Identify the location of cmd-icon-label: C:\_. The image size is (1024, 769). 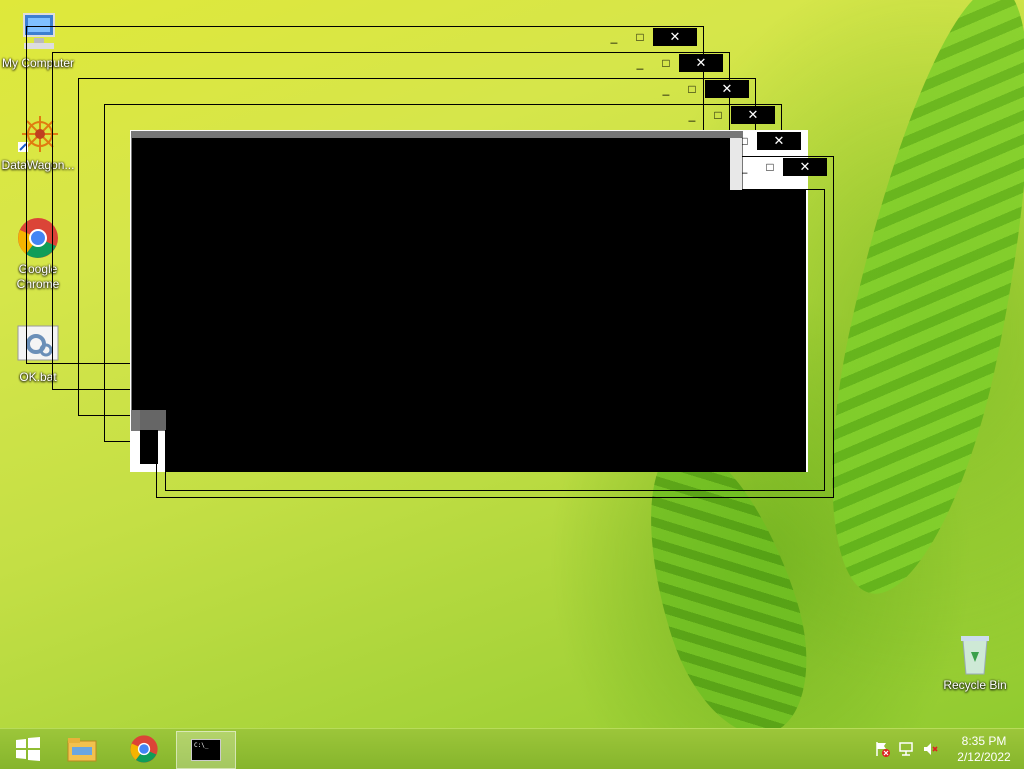
(201, 745).